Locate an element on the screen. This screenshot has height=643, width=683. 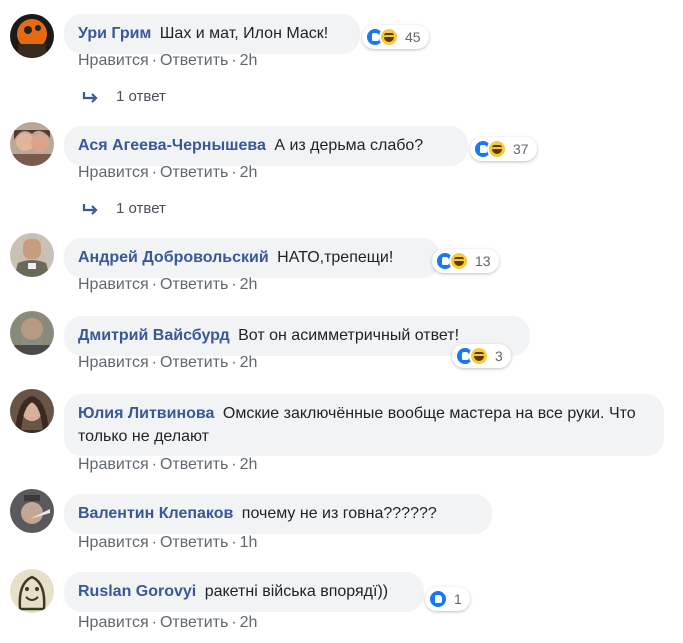
comment-bubble: Андрей Добровольский НАТО,трепещи! is located at coordinates (252, 258).